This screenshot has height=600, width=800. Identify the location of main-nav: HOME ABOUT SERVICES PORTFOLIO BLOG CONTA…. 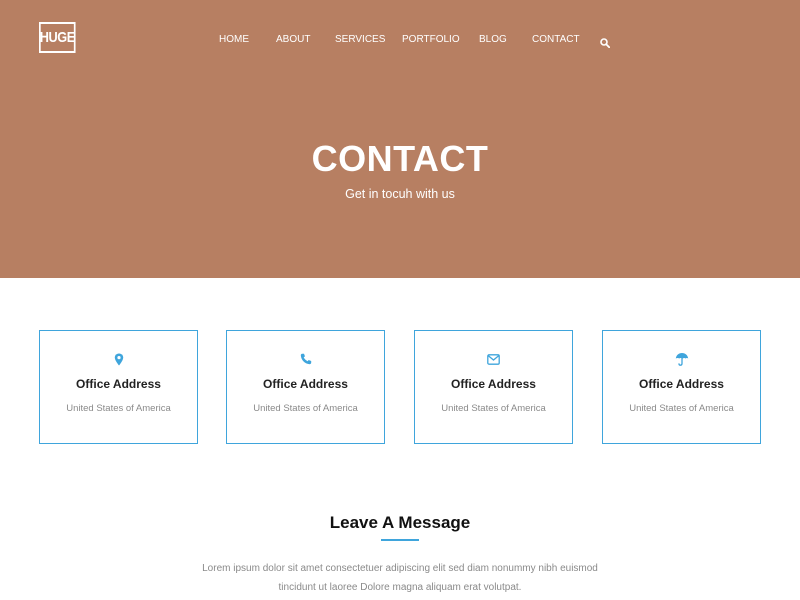
(400, 40).